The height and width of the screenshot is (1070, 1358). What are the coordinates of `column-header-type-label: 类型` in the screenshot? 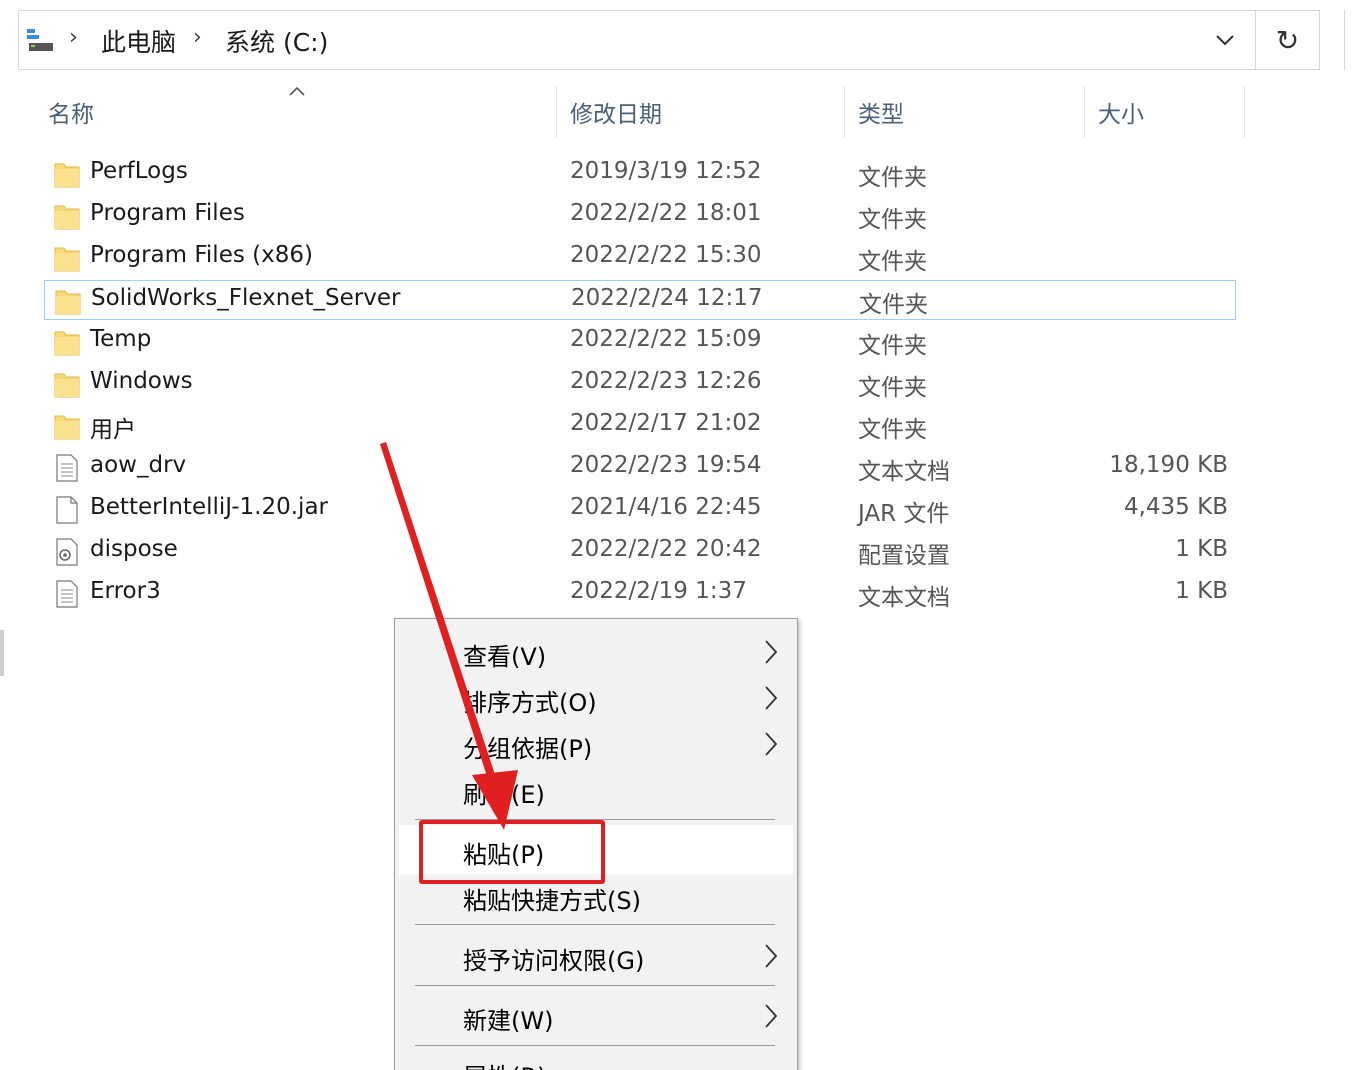 It's located at (881, 115).